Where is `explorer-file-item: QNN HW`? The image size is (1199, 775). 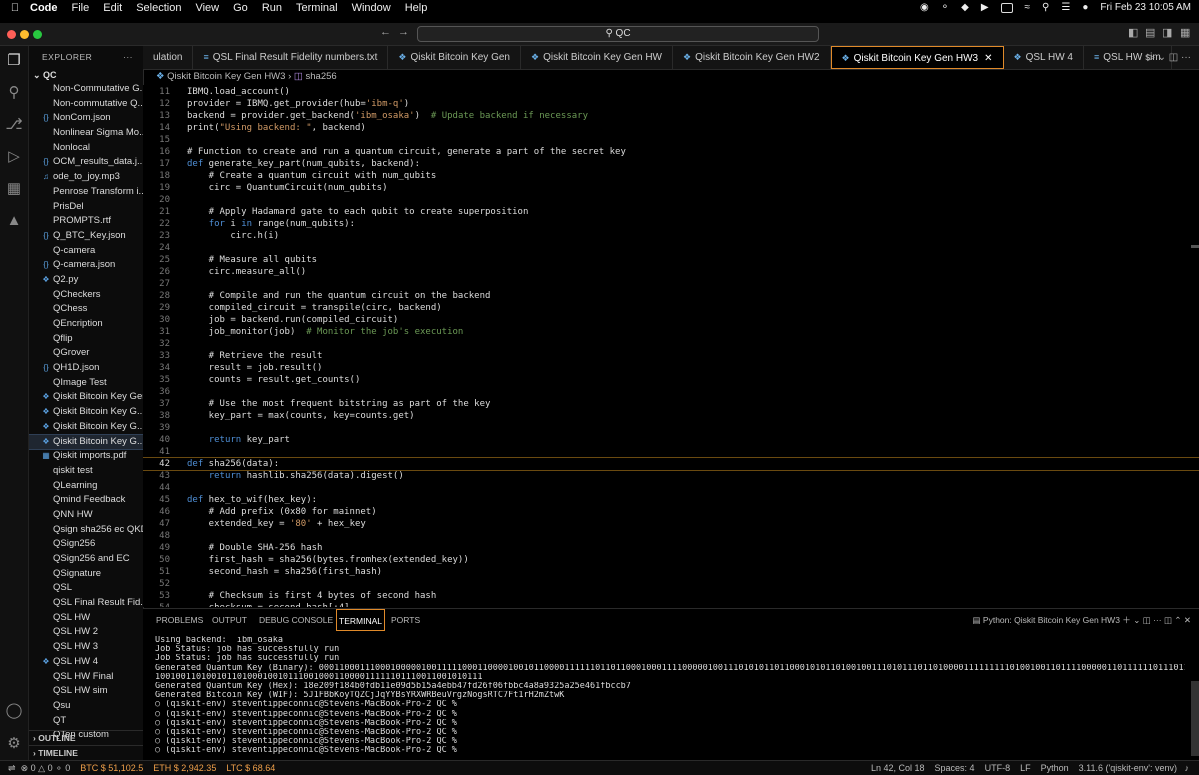
explorer-file-item: QNN HW is located at coordinates (86, 515).